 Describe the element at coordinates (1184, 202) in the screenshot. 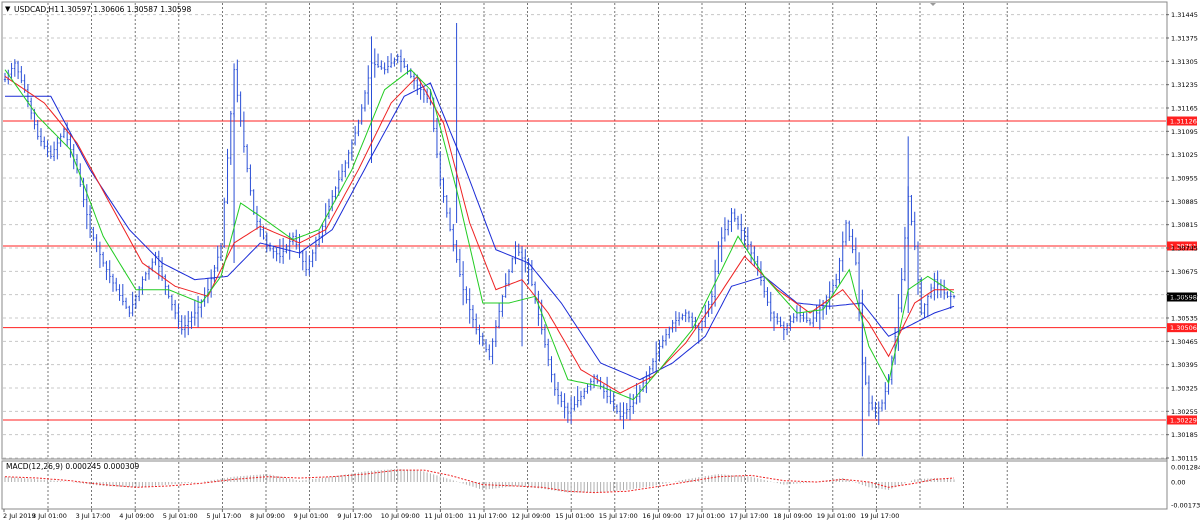

I see `price-tick-label: 1.30885` at that location.